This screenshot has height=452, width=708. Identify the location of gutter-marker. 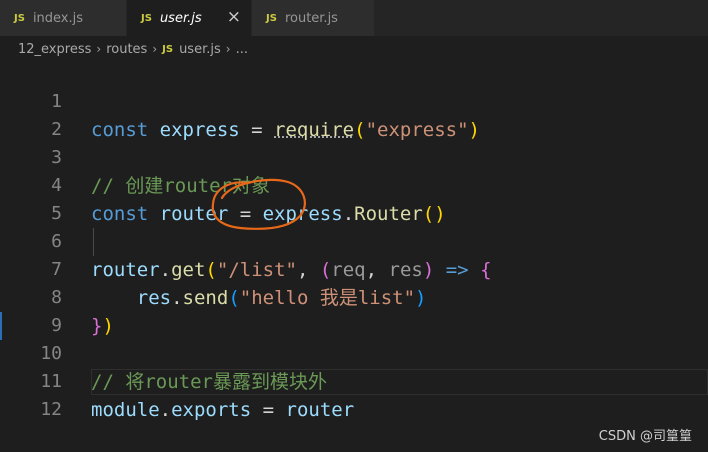
(1, 326).